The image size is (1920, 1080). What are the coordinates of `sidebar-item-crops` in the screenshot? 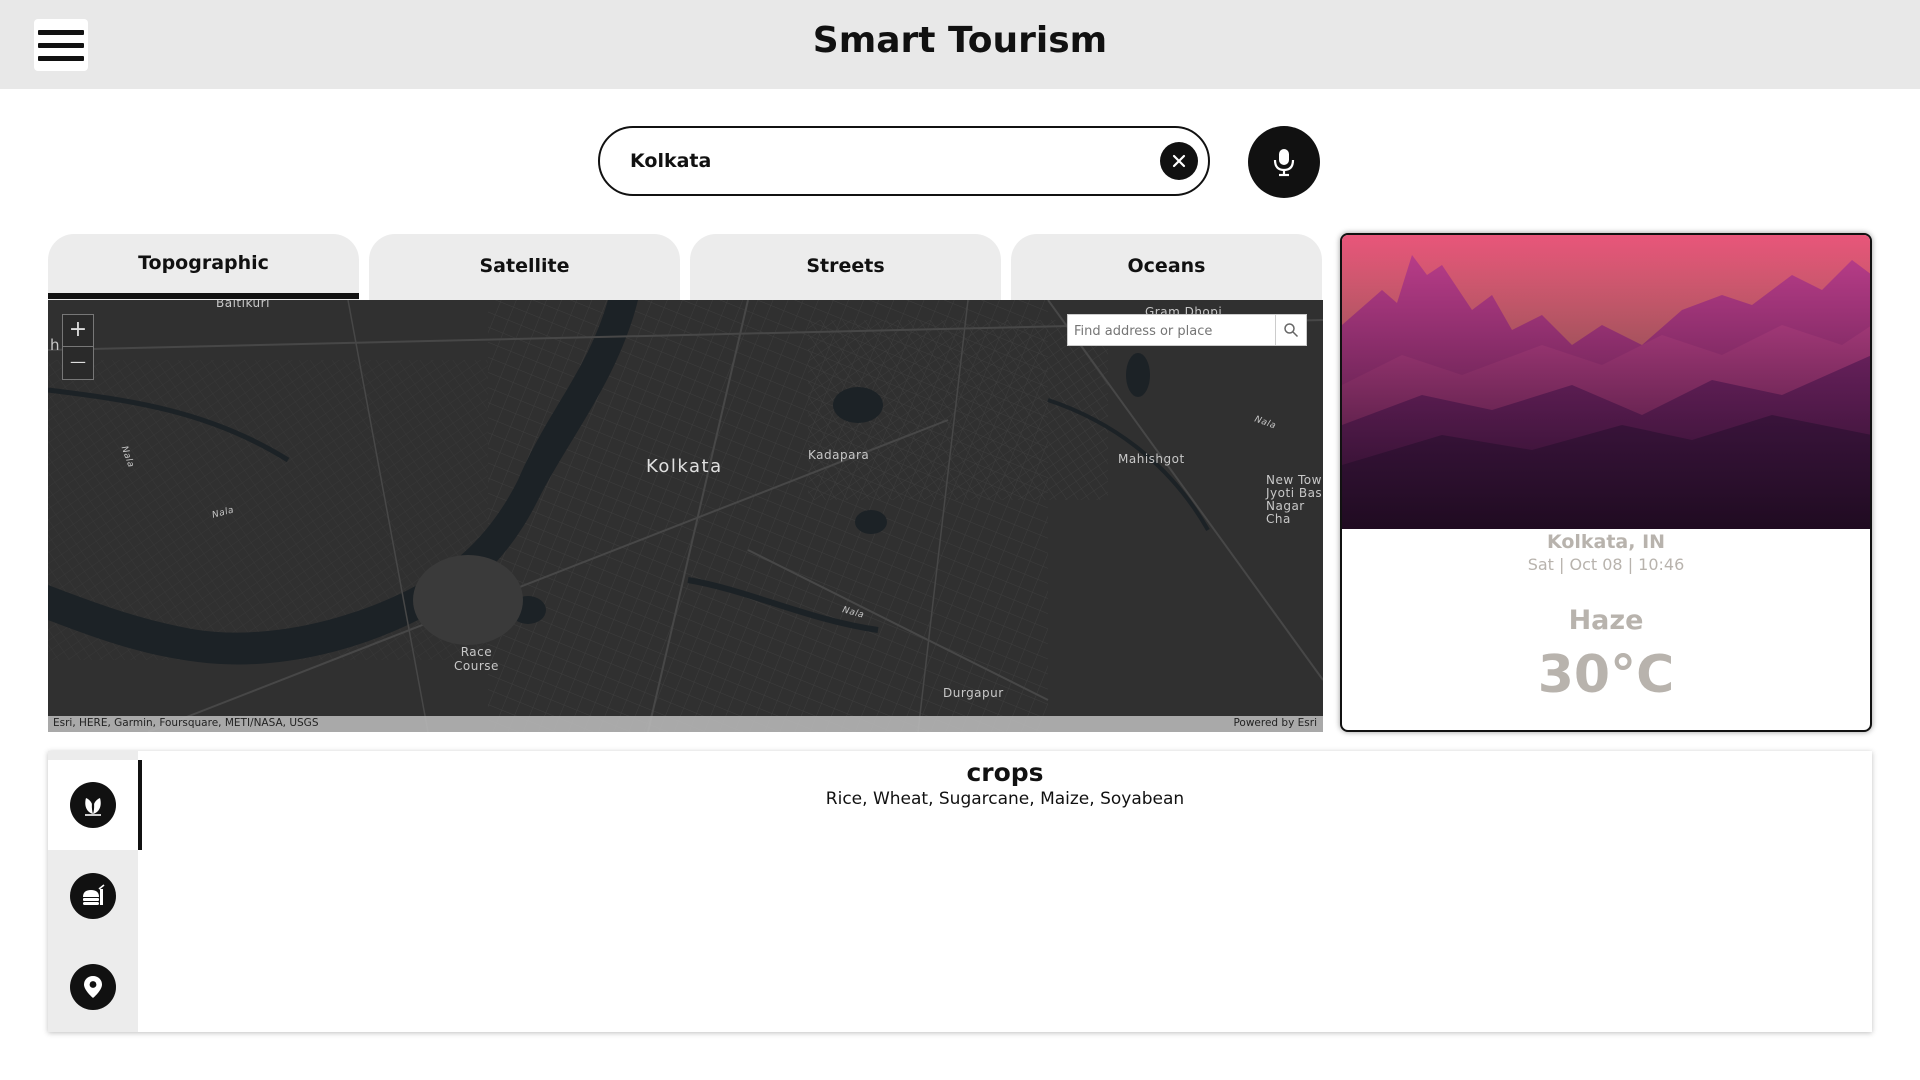 It's located at (95, 805).